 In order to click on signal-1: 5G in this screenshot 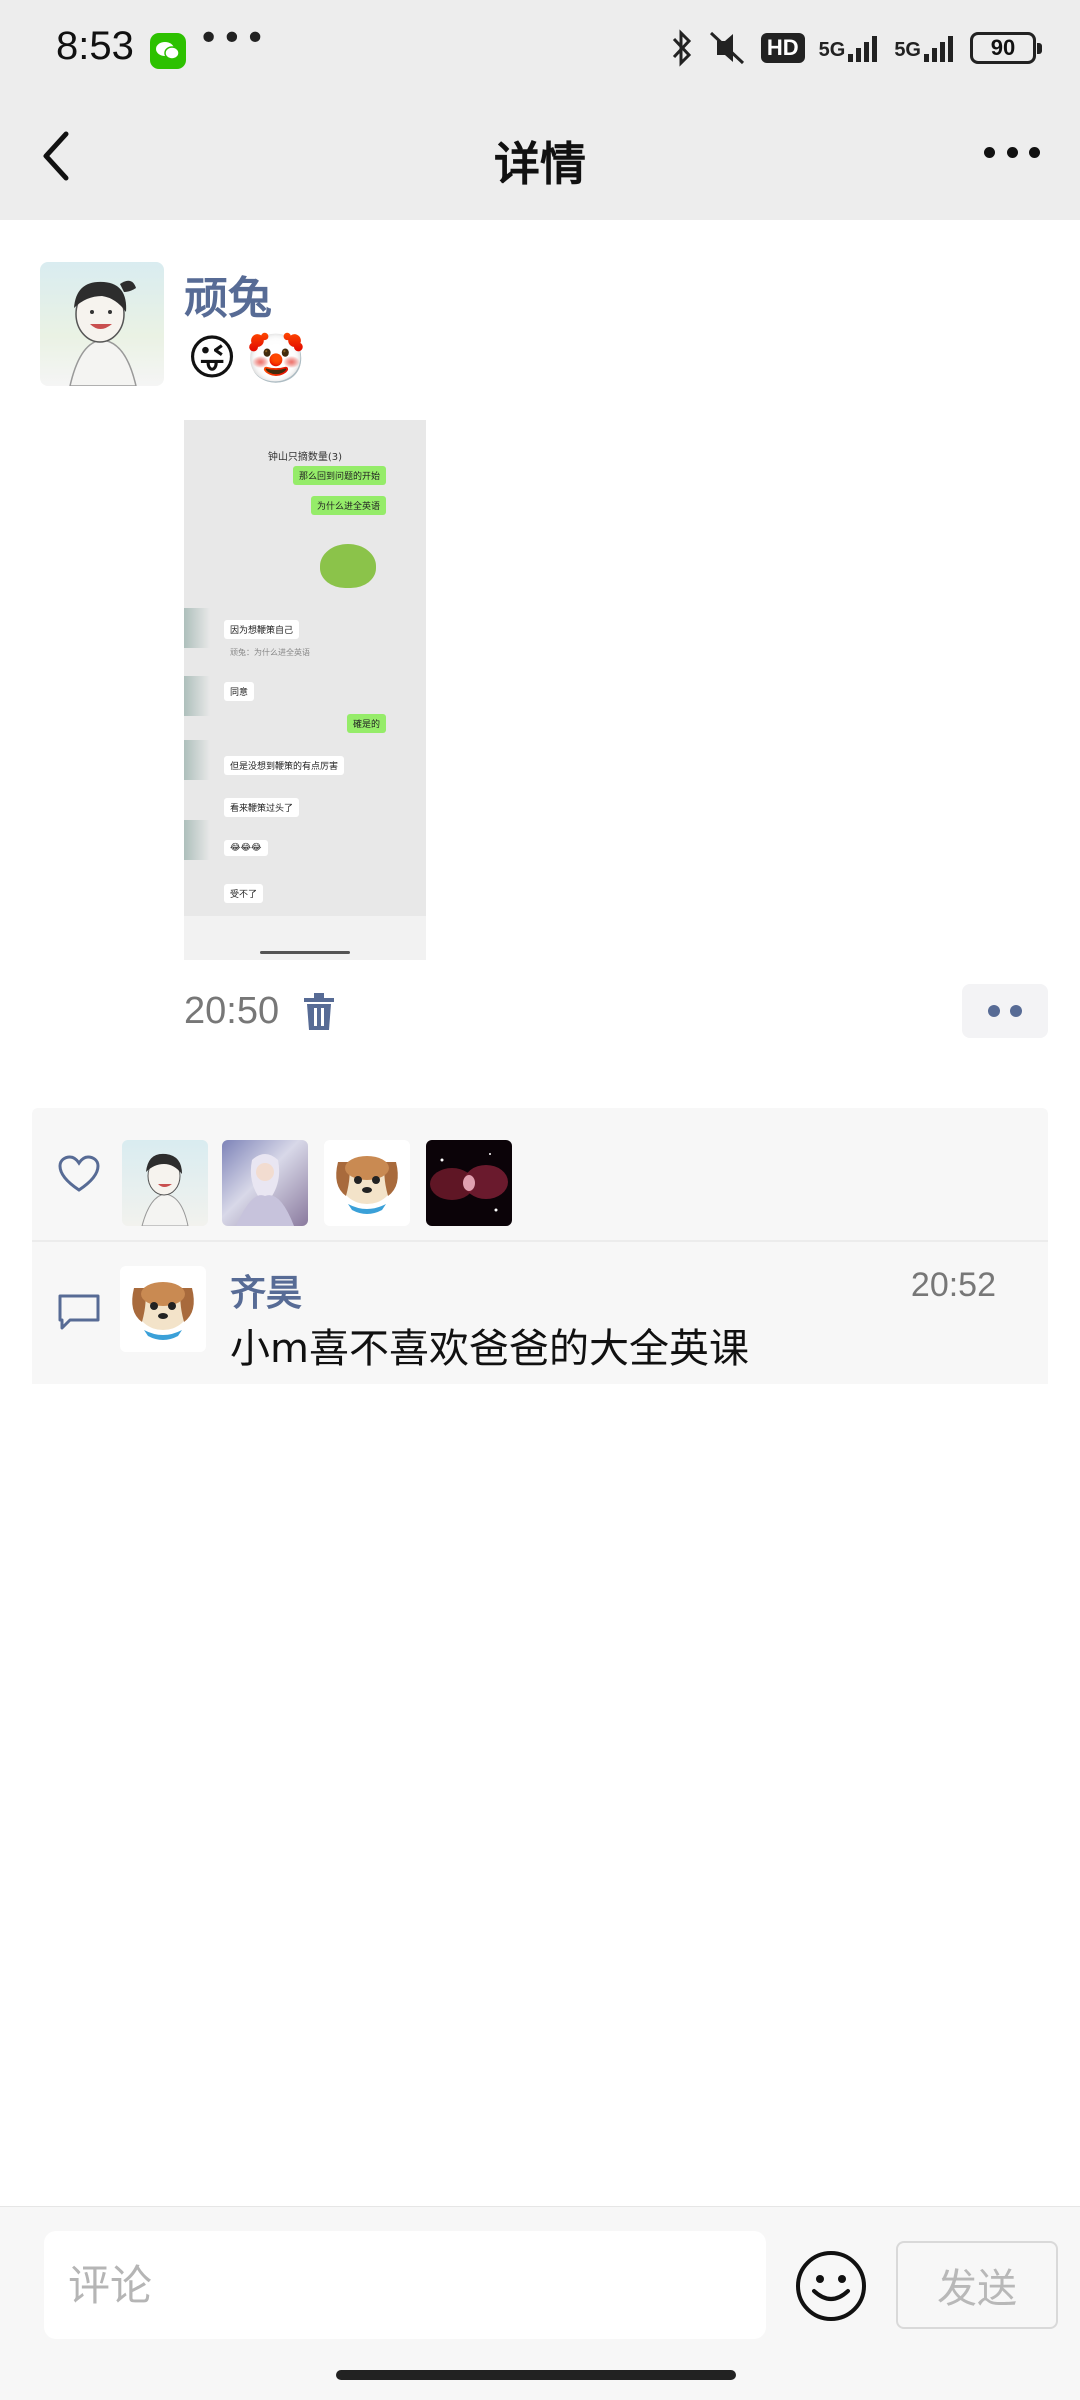, I will do `click(850, 48)`.